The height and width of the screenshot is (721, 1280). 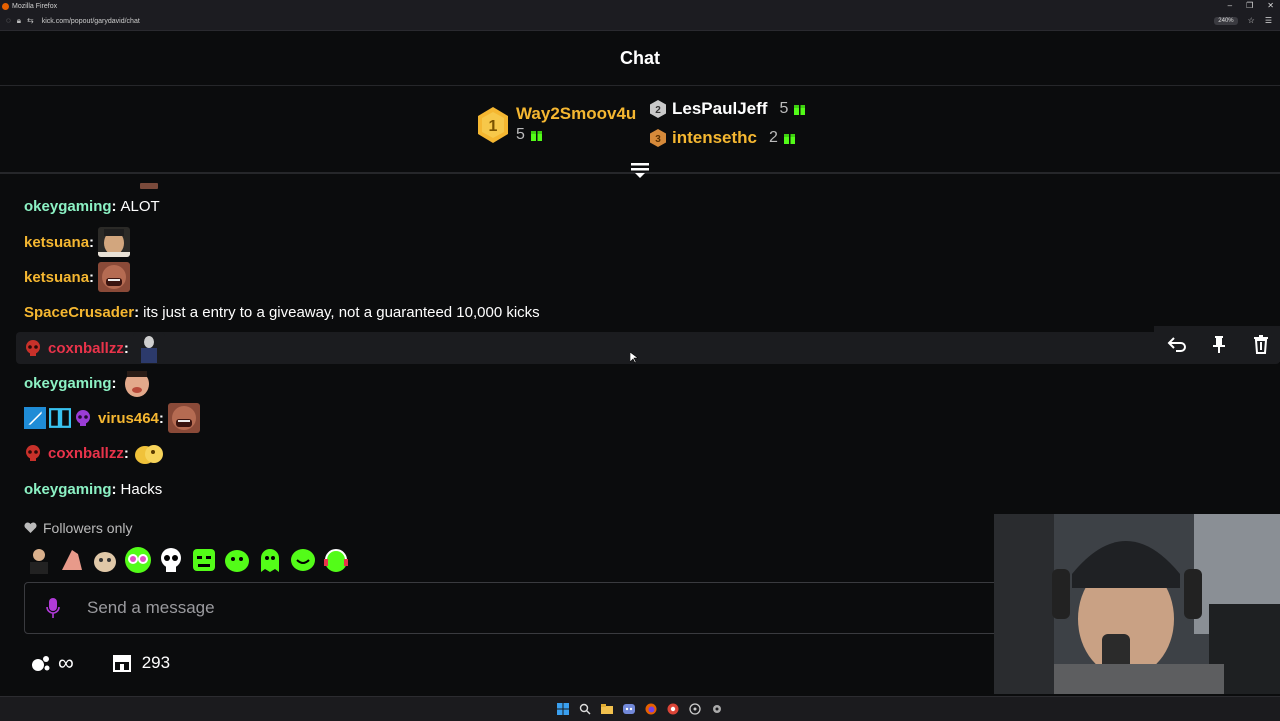 I want to click on clipped-emote, so click(x=149, y=186).